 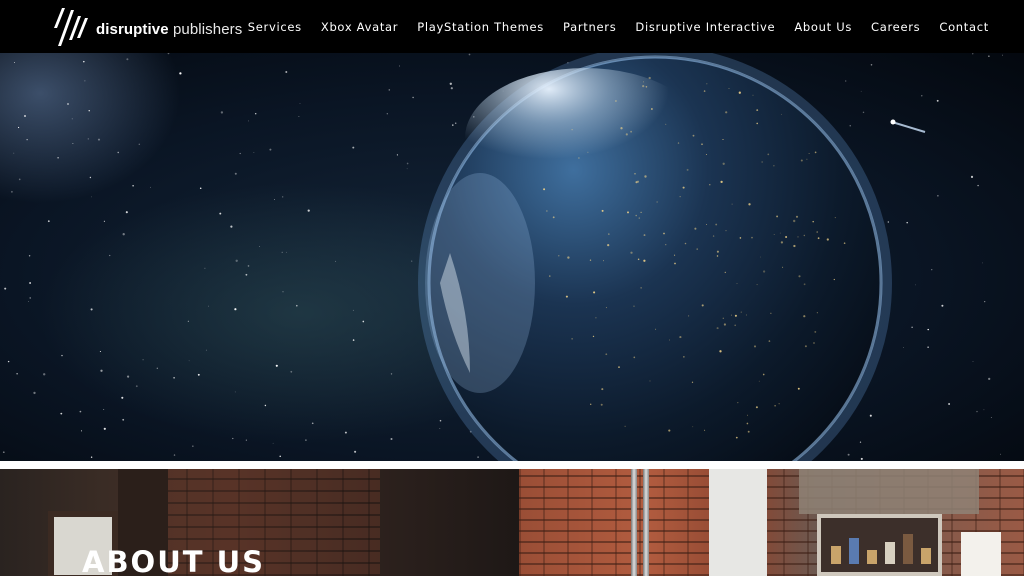 I want to click on nav-contact: Contact, so click(x=964, y=27).